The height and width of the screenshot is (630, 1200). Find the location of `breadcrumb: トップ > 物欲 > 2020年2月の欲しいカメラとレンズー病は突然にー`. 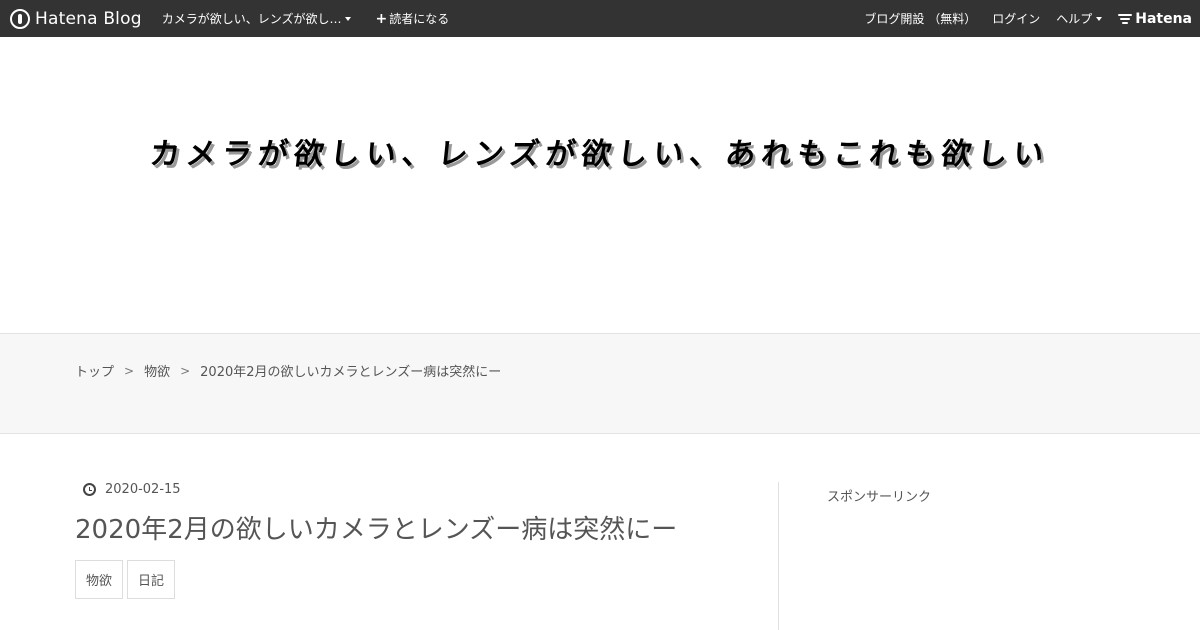

breadcrumb: トップ > 物欲 > 2020年2月の欲しいカメラとレンズー病は突然にー is located at coordinates (288, 371).